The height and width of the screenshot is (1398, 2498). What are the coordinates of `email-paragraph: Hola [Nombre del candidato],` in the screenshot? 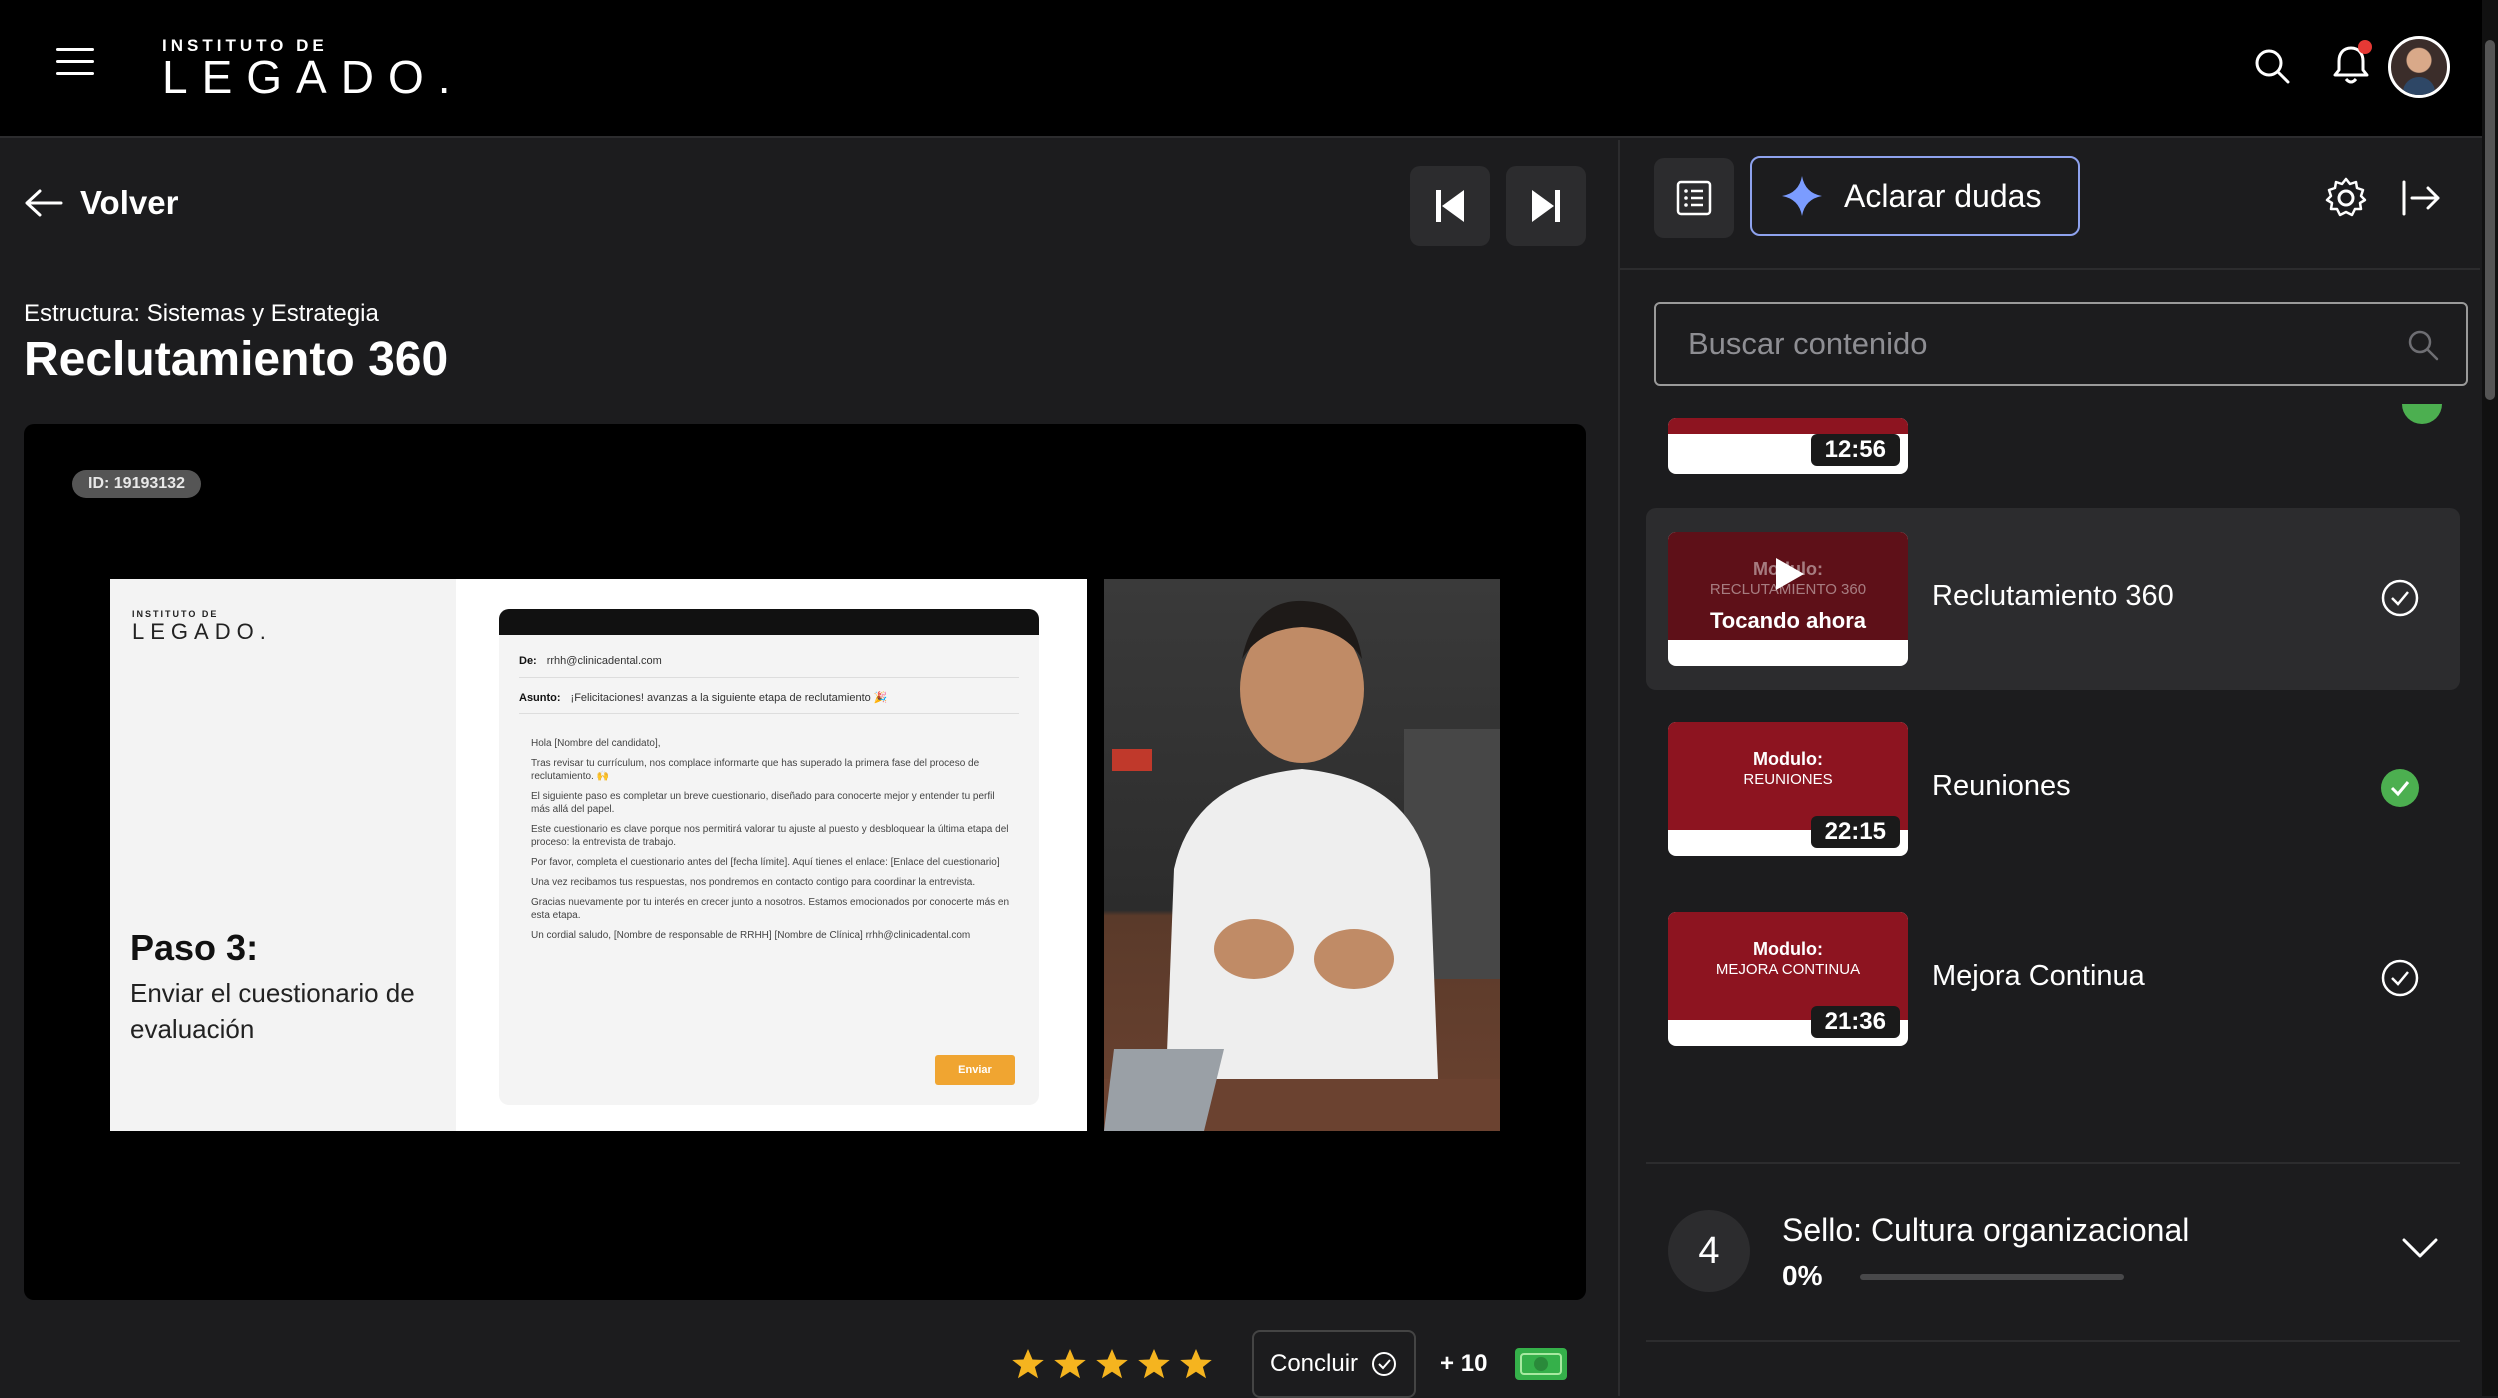 It's located at (596, 743).